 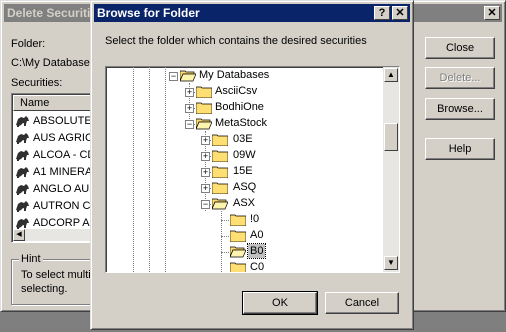 I want to click on securities-list-item: A1 MINERA, so click(x=53, y=172).